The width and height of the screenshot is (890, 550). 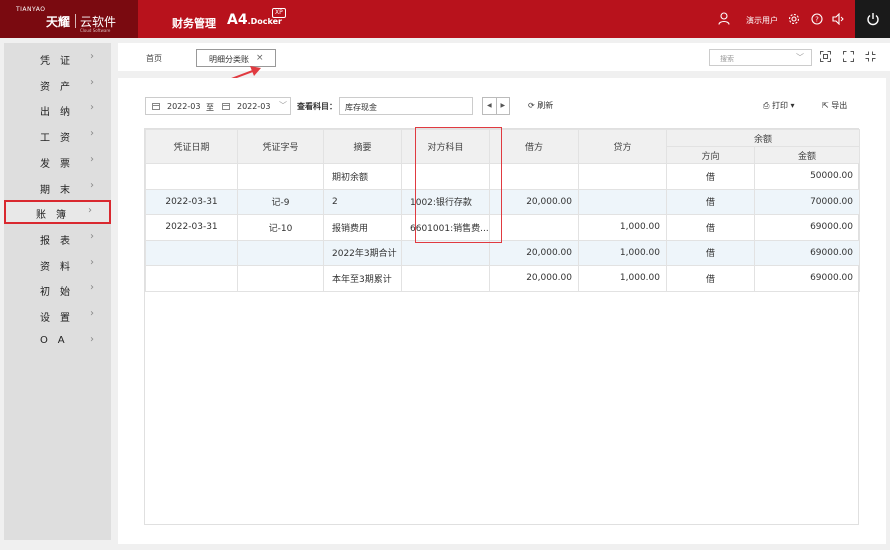 What do you see at coordinates (237, 20) in the screenshot?
I see `product-main: A4` at bounding box center [237, 20].